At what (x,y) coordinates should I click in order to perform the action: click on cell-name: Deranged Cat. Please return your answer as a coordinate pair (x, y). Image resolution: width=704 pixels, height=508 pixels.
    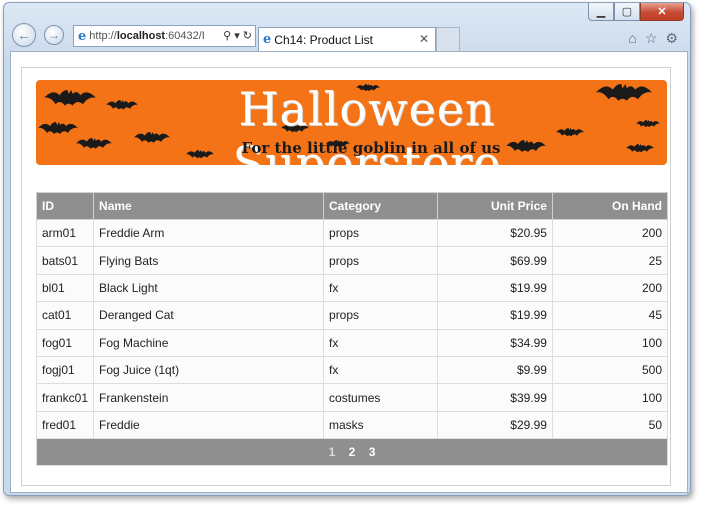
    Looking at the image, I should click on (209, 315).